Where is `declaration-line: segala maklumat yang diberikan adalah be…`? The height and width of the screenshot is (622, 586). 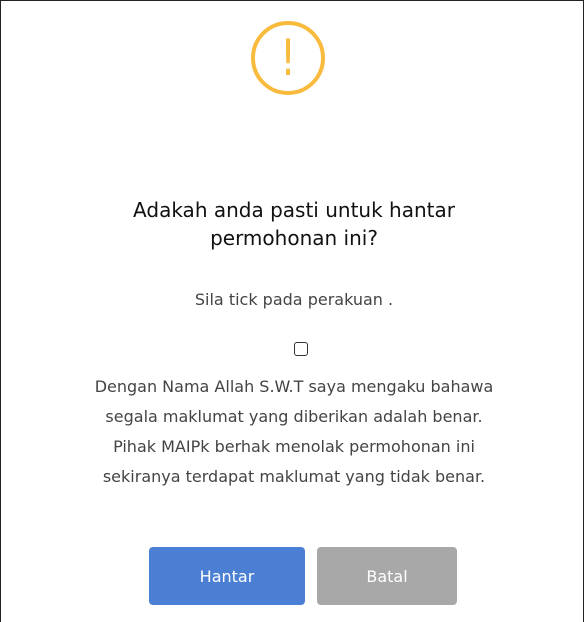 declaration-line: segala maklumat yang diberikan adalah be… is located at coordinates (294, 416).